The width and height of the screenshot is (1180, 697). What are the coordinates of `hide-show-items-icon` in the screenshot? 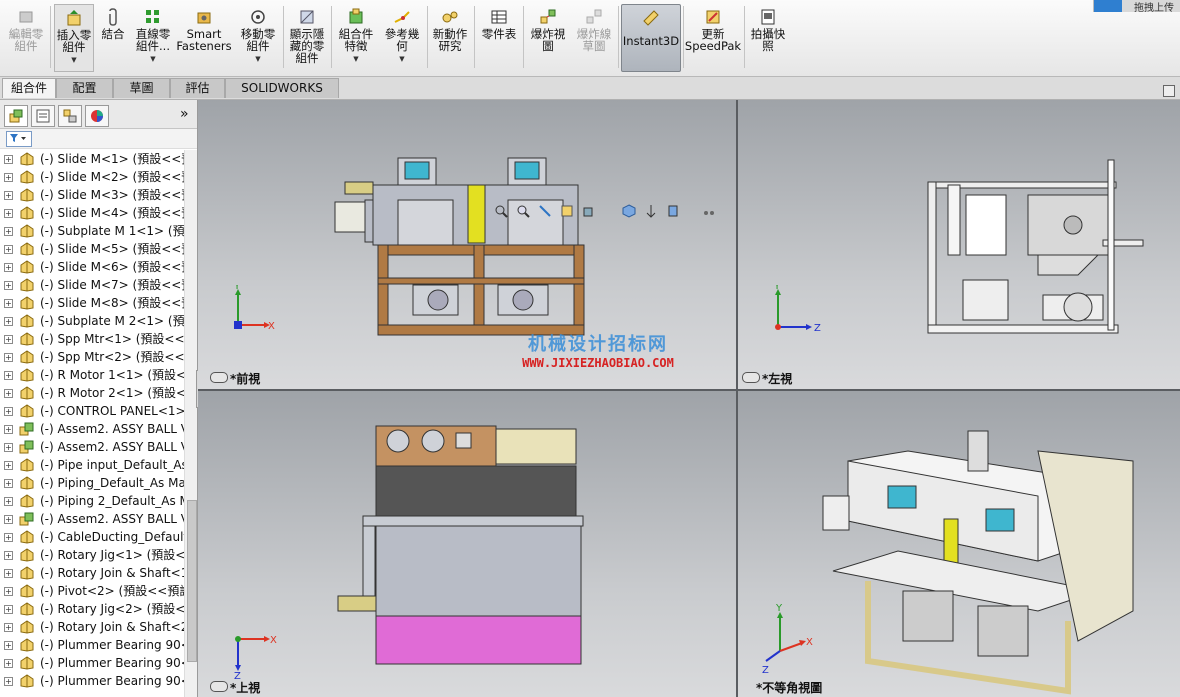 It's located at (673, 211).